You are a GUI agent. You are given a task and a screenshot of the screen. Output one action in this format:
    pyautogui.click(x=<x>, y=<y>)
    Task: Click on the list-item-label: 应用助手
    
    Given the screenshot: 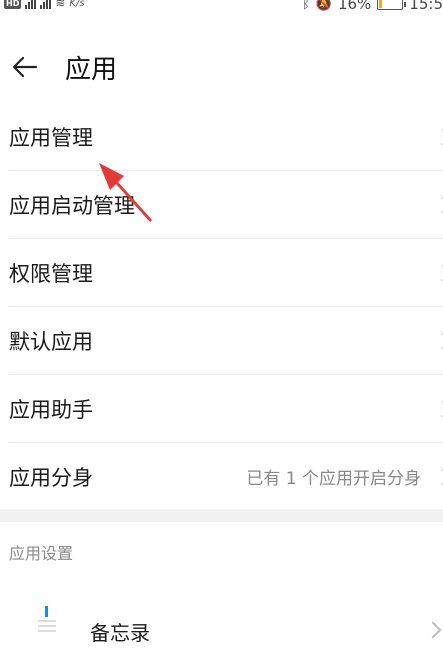 What is the action you would take?
    pyautogui.click(x=51, y=409)
    